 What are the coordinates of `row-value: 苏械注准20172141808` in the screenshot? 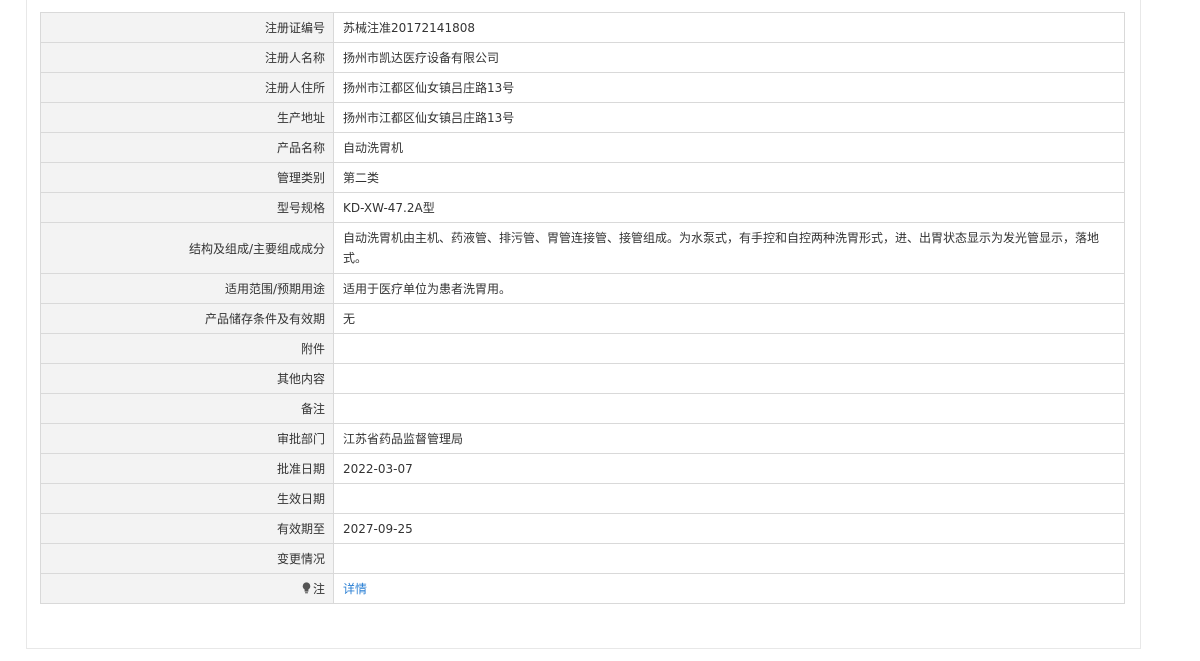 It's located at (729, 27).